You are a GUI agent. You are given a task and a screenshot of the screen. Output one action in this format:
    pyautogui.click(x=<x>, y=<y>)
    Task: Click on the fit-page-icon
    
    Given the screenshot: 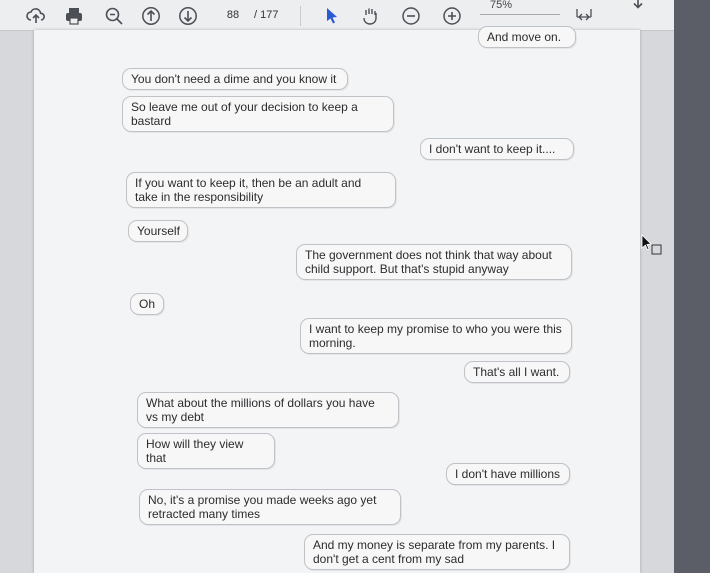 What is the action you would take?
    pyautogui.click(x=584, y=16)
    